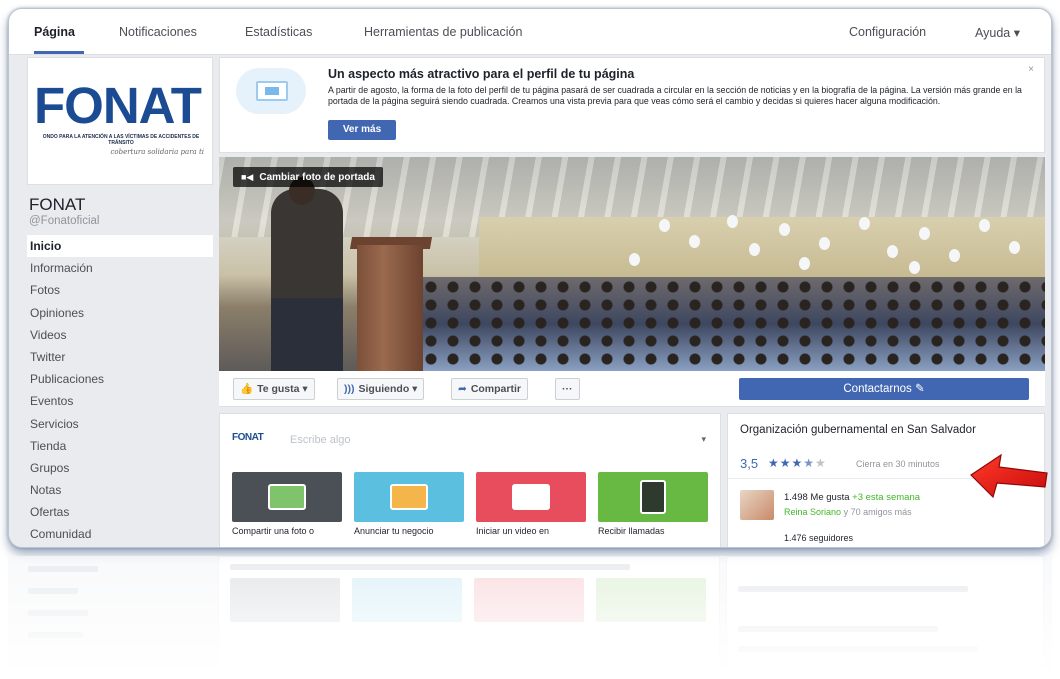  What do you see at coordinates (703, 439) in the screenshot?
I see `audience-dropdown: ▾` at bounding box center [703, 439].